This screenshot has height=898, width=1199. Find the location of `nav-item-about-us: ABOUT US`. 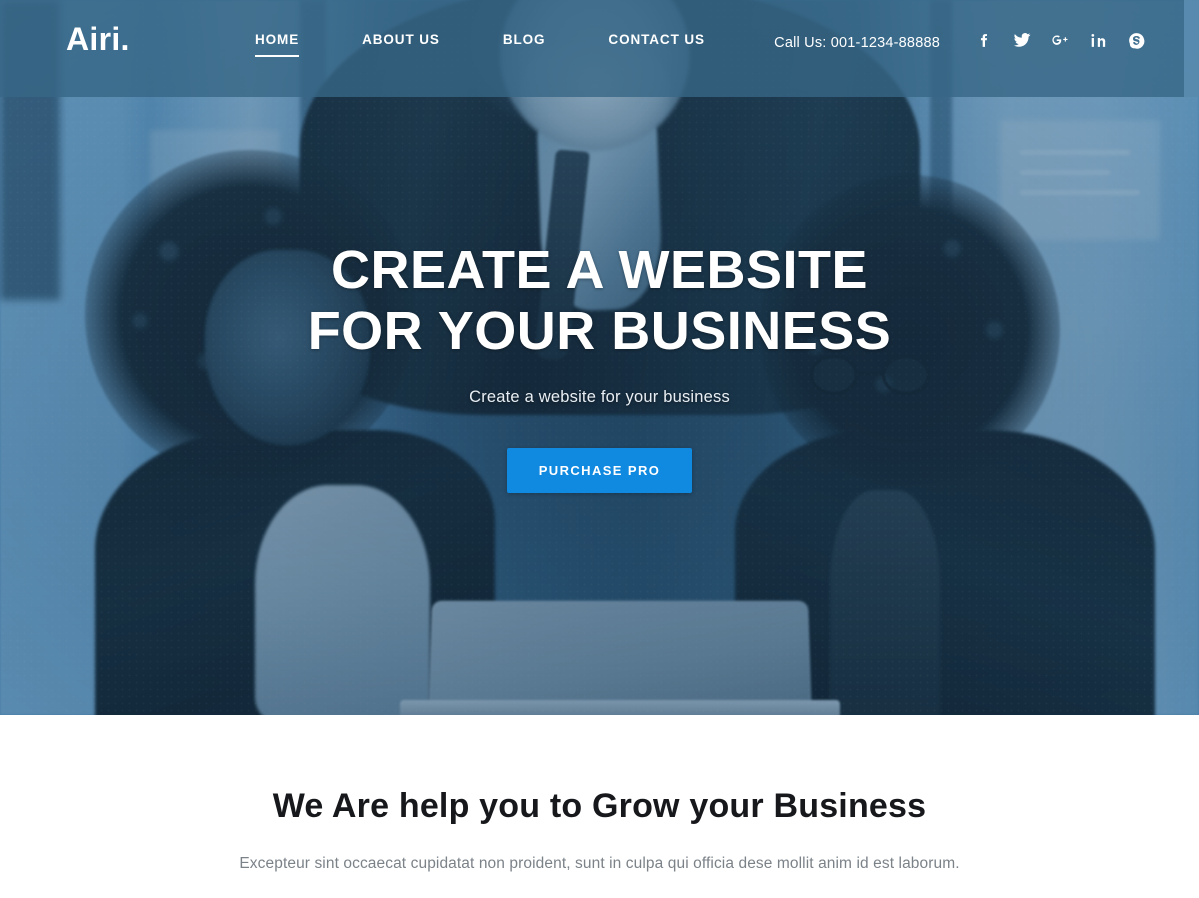

nav-item-about-us: ABOUT US is located at coordinates (401, 39).